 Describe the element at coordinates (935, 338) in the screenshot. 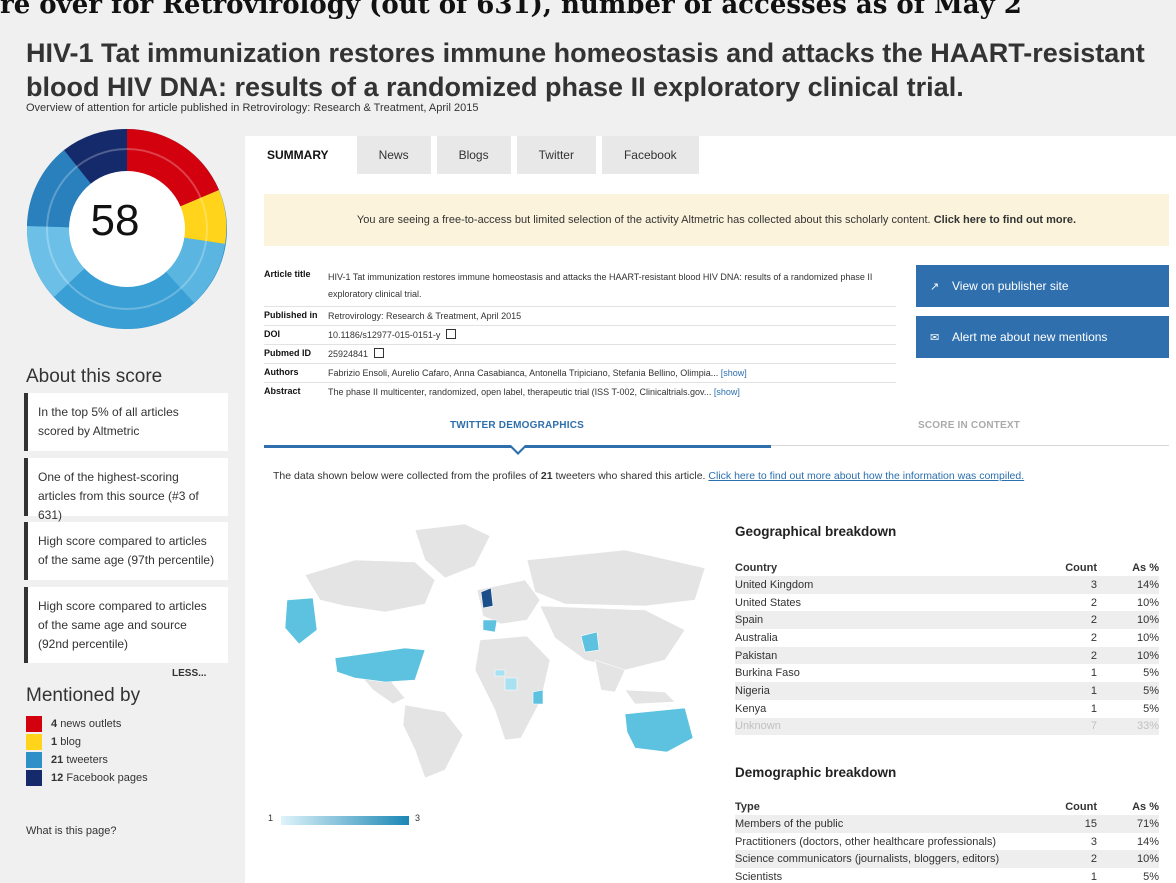

I see `envelope-icon: ✉` at that location.